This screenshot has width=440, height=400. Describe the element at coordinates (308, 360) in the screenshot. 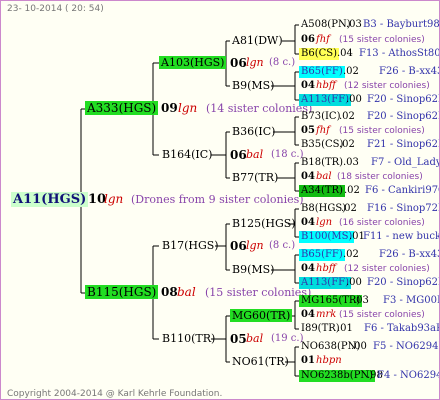

I see `g4-row-23-year: 01` at that location.